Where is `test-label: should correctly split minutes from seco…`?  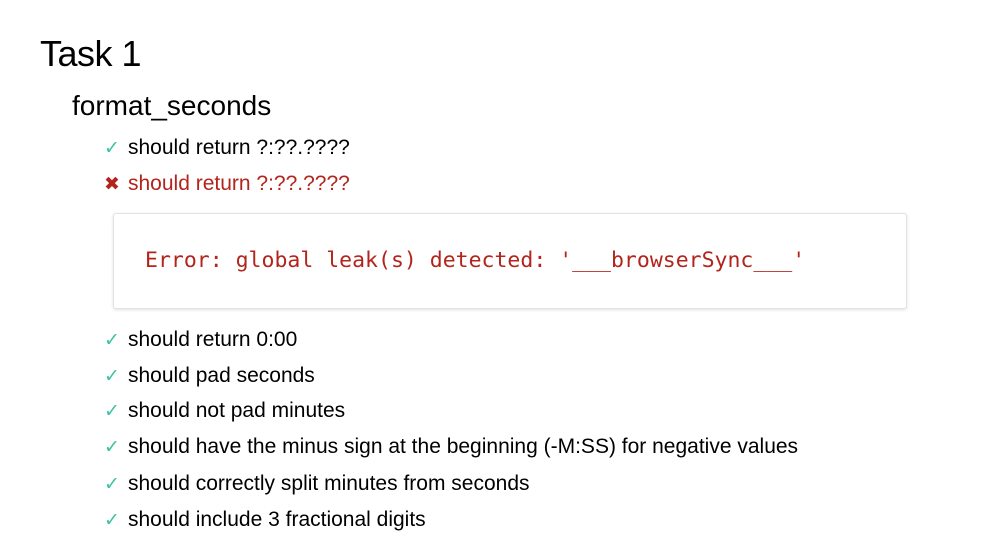 test-label: should correctly split minutes from seco… is located at coordinates (329, 483).